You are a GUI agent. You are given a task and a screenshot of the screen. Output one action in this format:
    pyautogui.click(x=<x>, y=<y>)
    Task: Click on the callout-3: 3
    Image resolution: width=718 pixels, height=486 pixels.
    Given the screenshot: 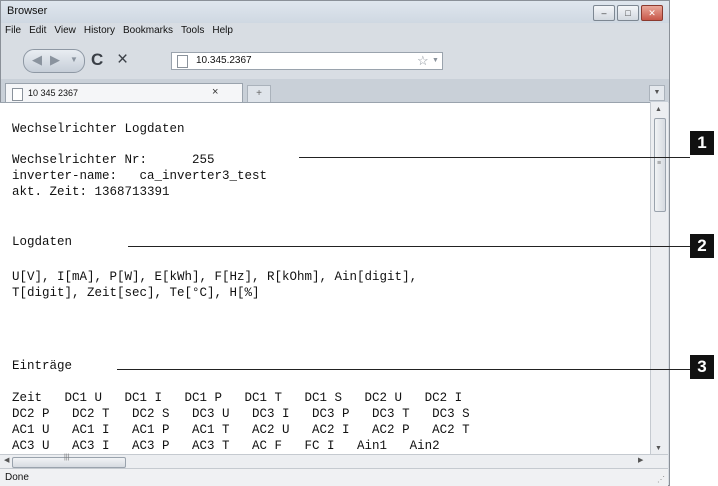 What is the action you would take?
    pyautogui.click(x=702, y=367)
    